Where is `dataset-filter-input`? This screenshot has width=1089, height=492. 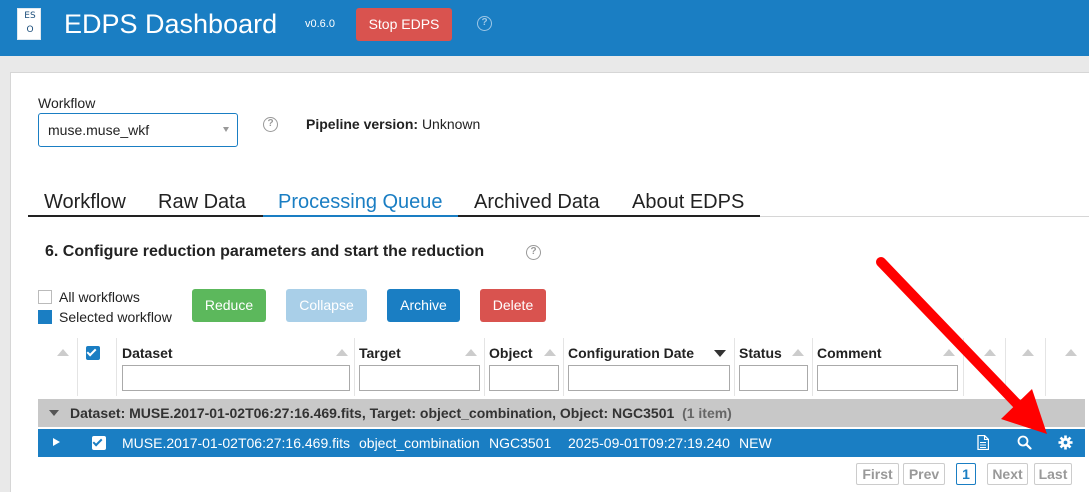
dataset-filter-input is located at coordinates (236, 378).